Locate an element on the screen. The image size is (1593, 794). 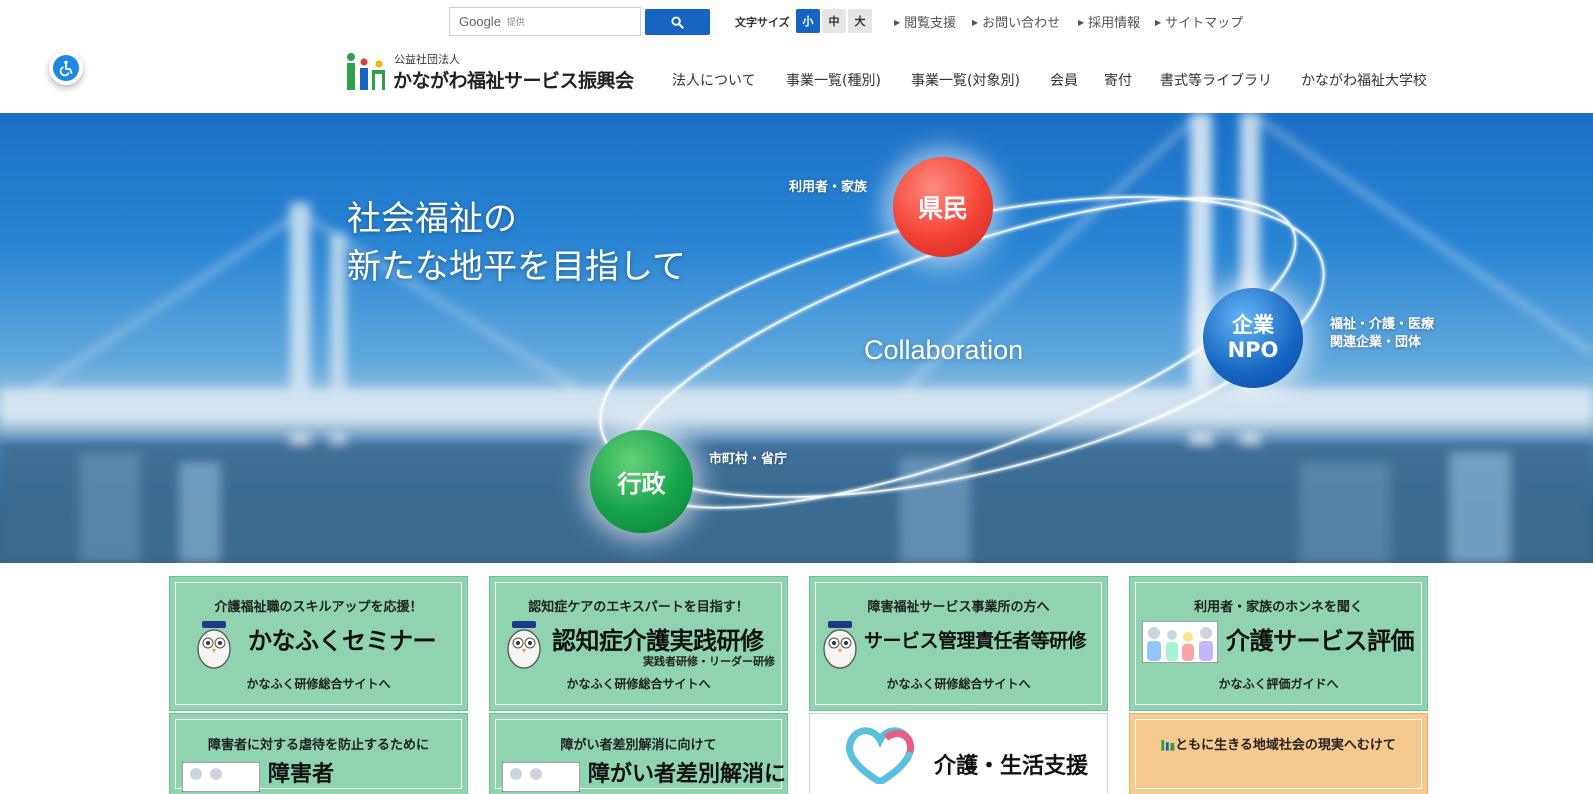
banner-abuse-prevention: 障害者に対する虐待を防止するために 障害者 is located at coordinates (318, 753).